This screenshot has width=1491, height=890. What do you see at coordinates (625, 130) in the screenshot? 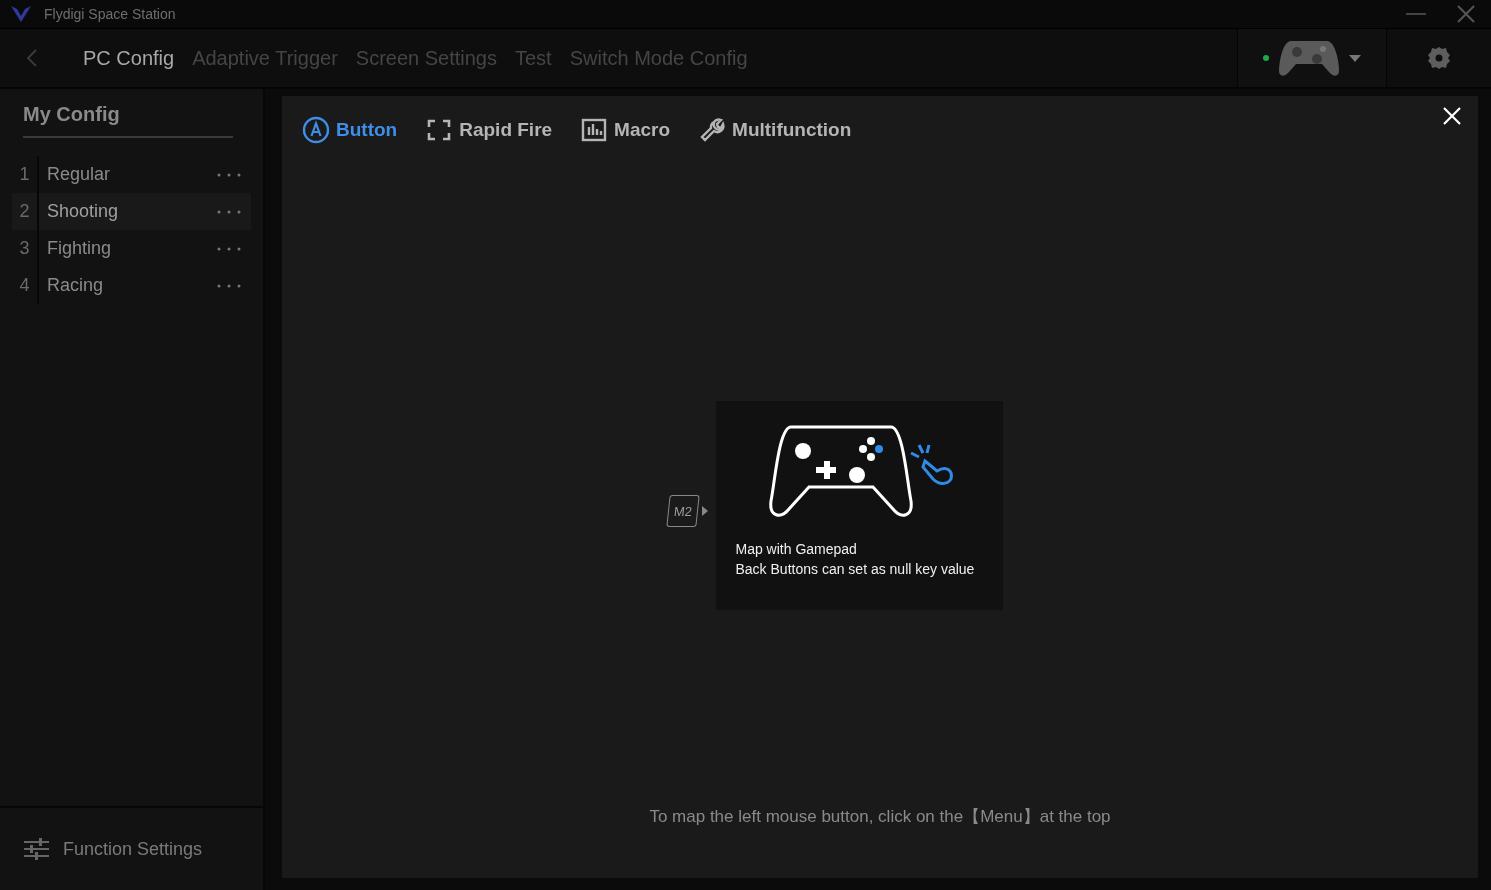
I see `function-tab: Macro` at bounding box center [625, 130].